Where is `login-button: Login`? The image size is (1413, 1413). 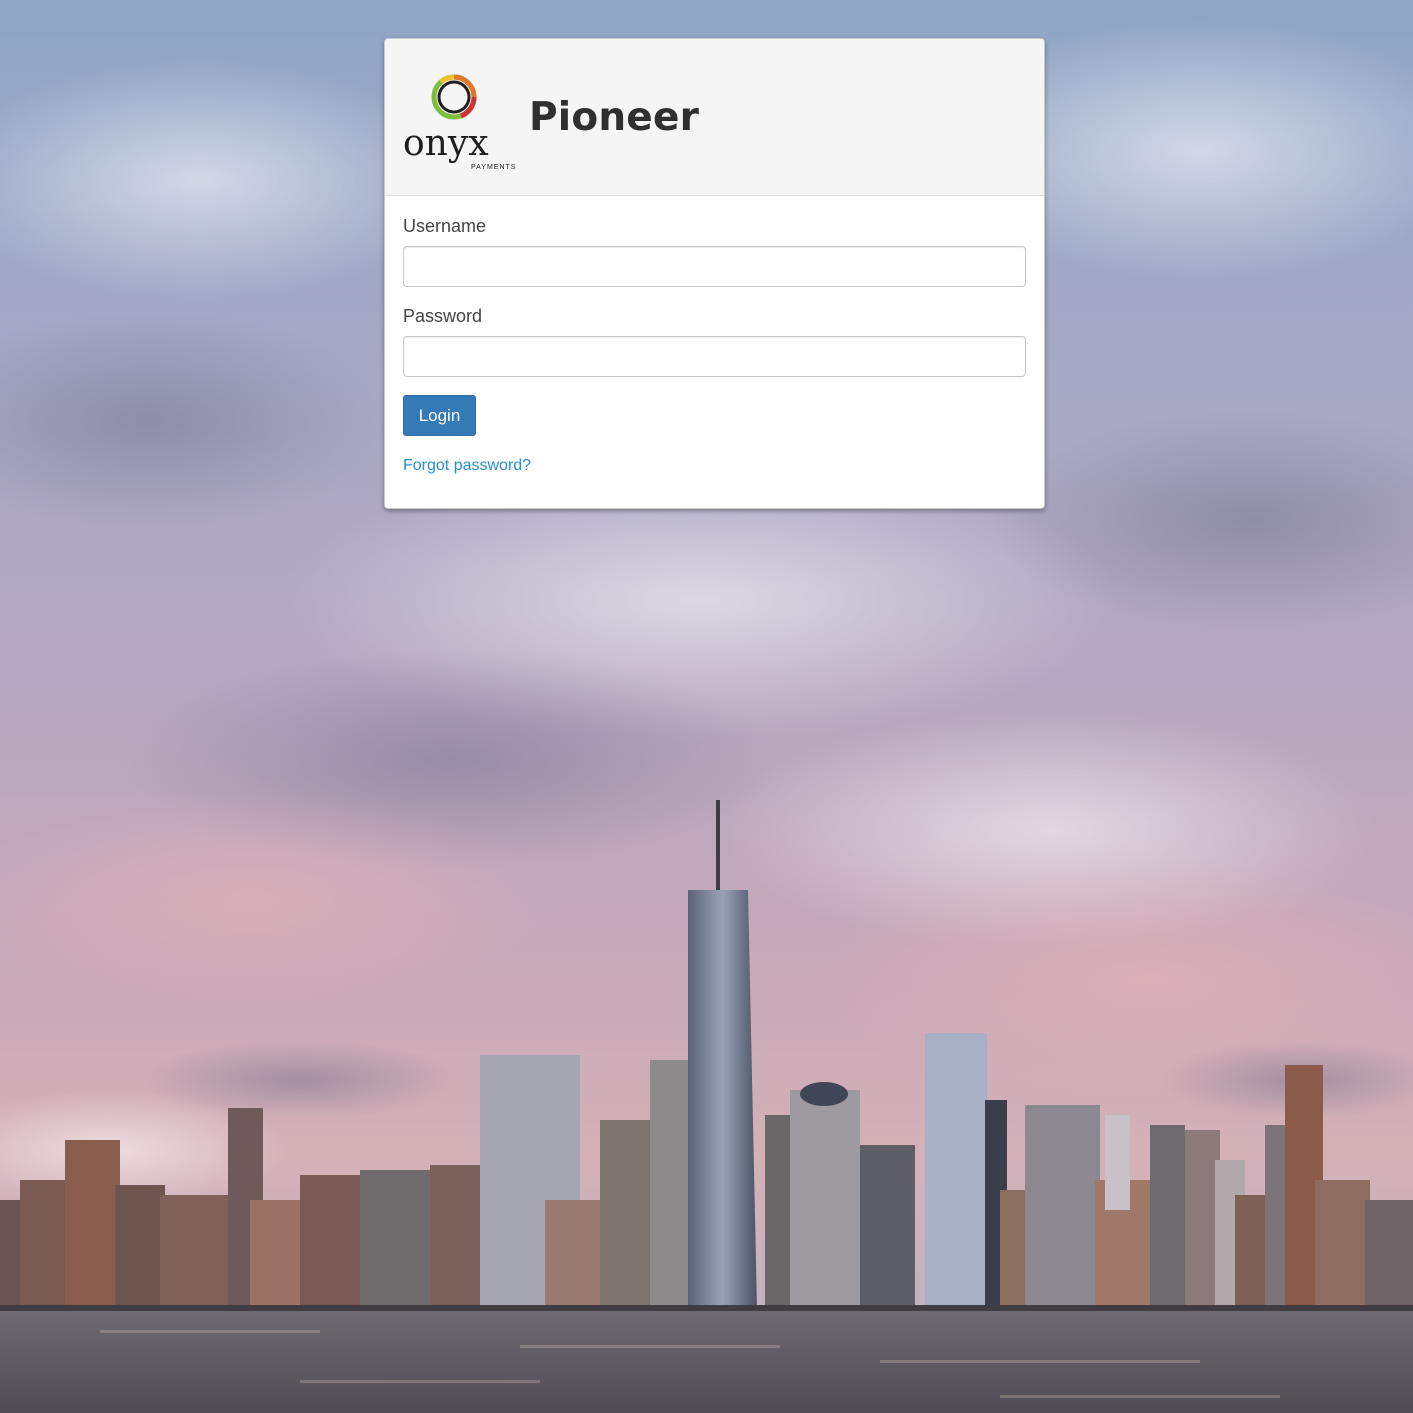
login-button: Login is located at coordinates (439, 415).